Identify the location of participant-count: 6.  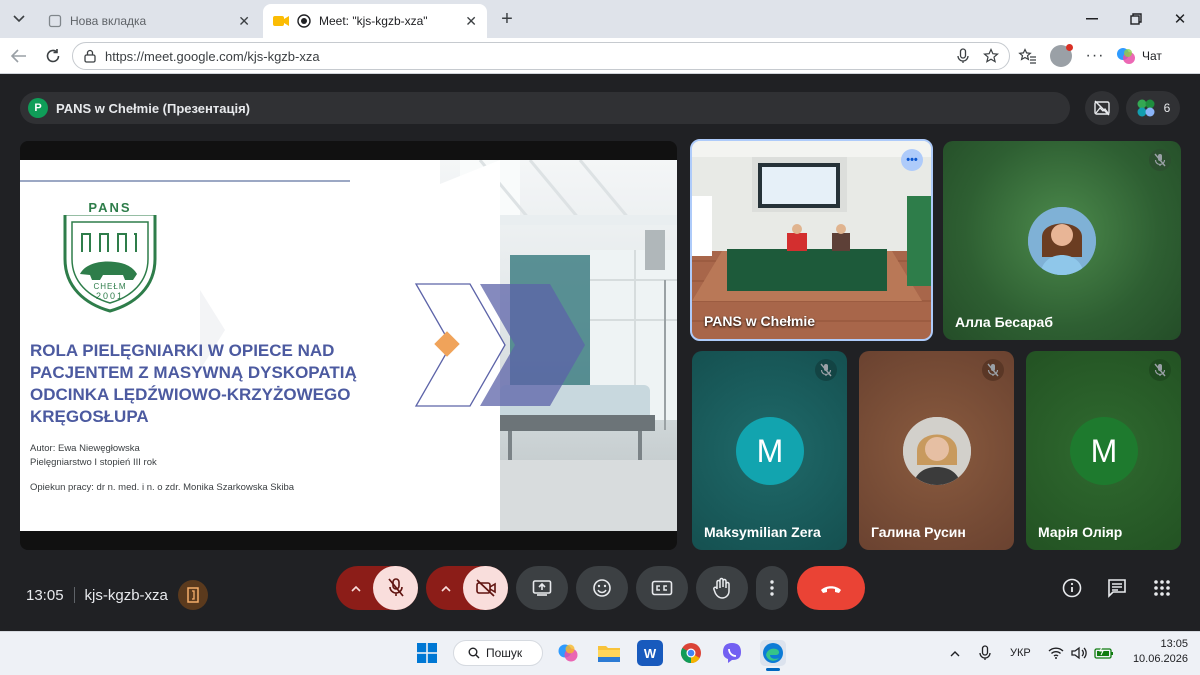
(1167, 108).